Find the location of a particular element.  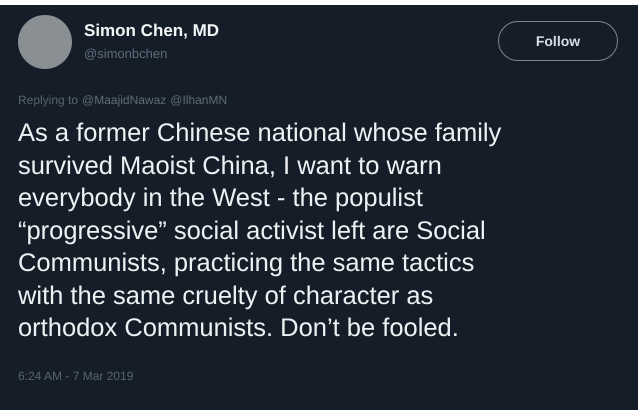

follow-button: Follow is located at coordinates (558, 41).